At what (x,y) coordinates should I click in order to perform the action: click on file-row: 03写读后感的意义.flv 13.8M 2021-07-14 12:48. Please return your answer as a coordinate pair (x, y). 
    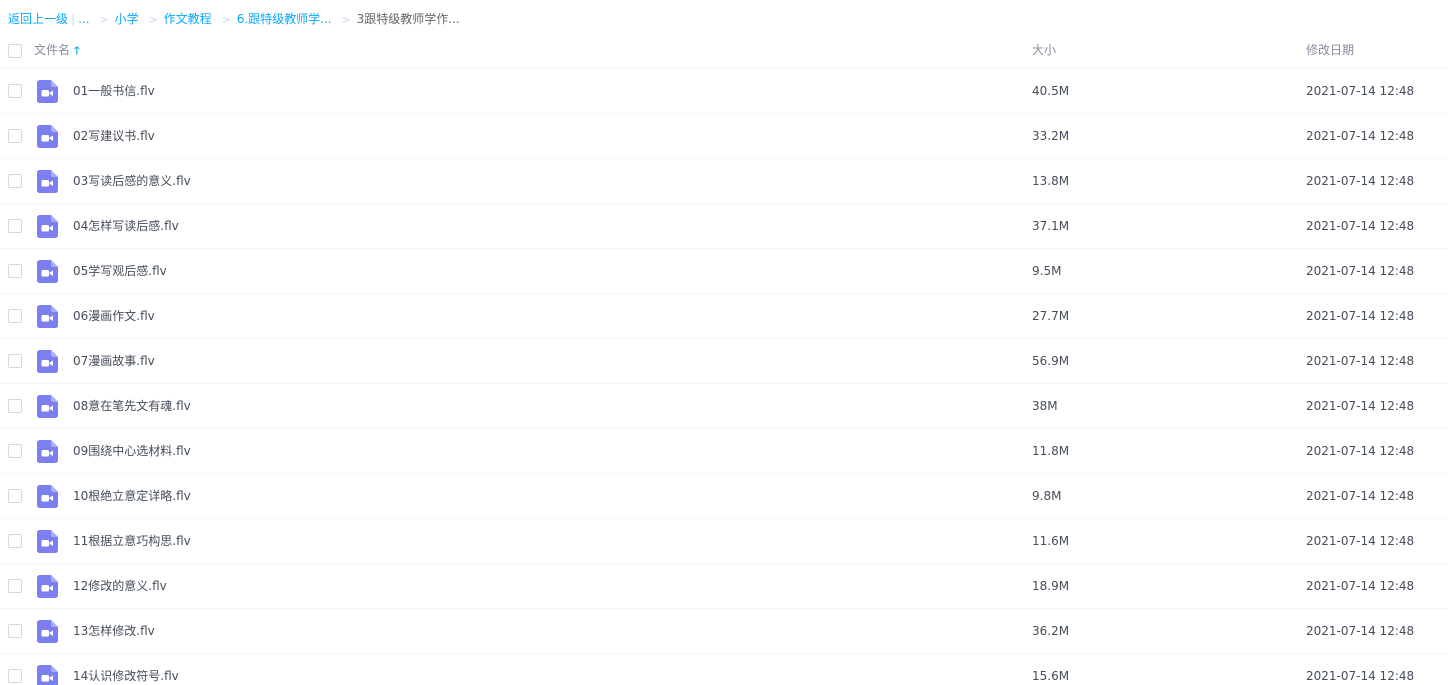
    Looking at the image, I should click on (724, 181).